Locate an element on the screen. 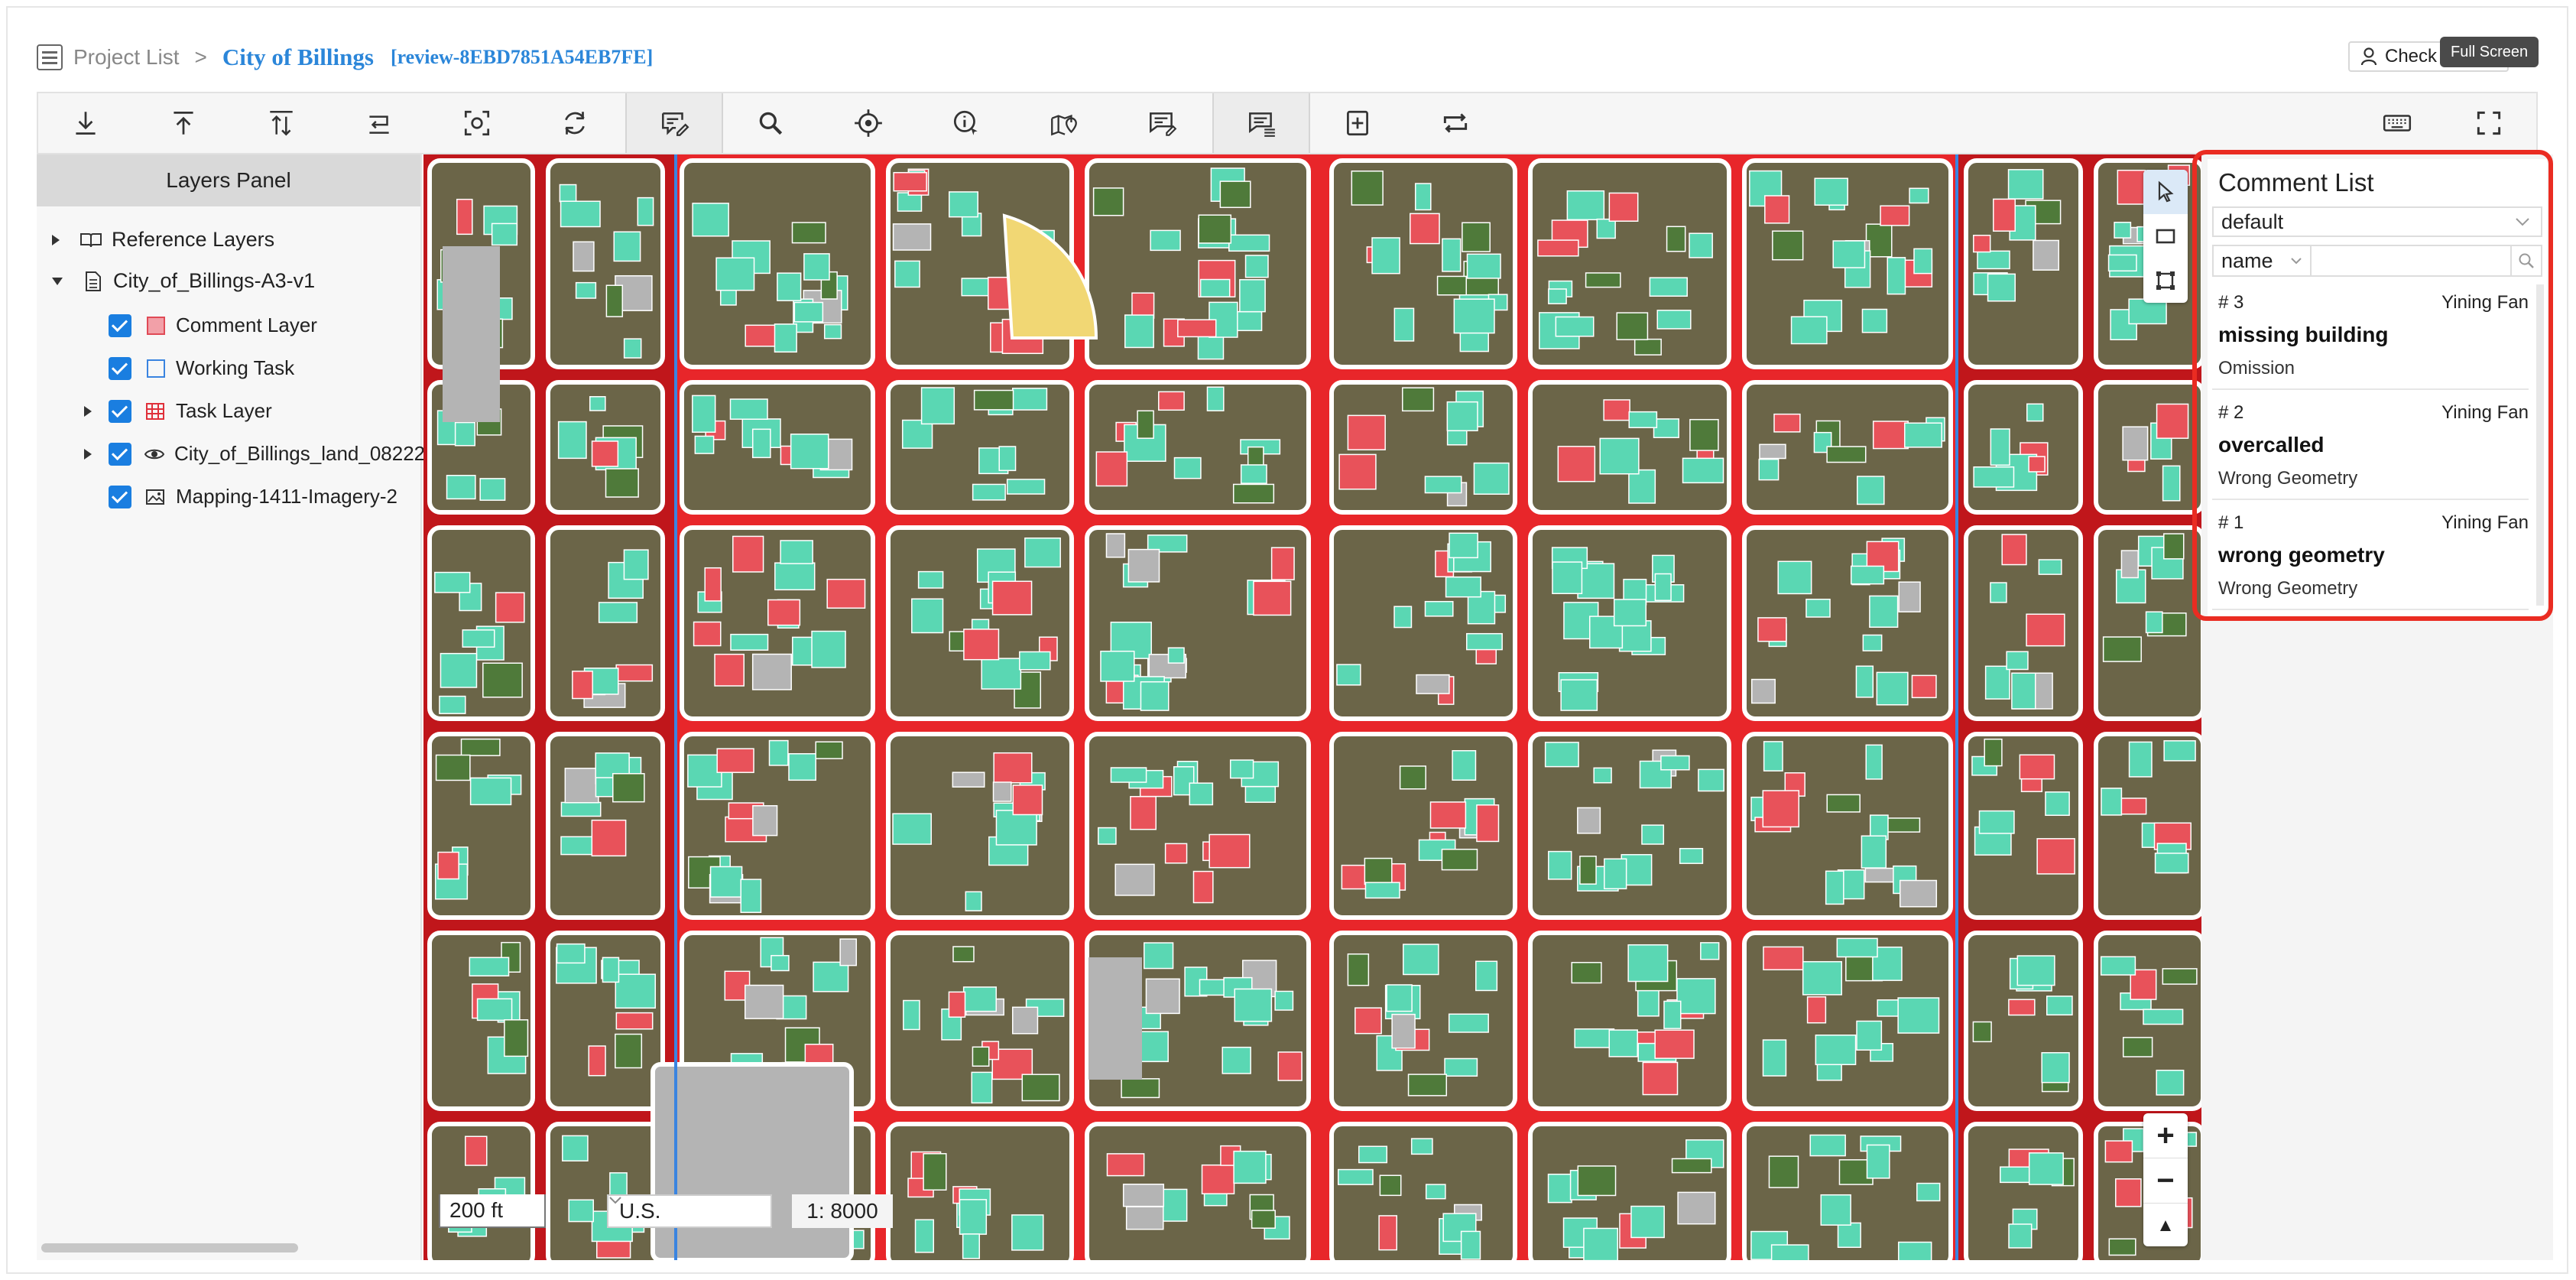  swap-button is located at coordinates (1455, 123).